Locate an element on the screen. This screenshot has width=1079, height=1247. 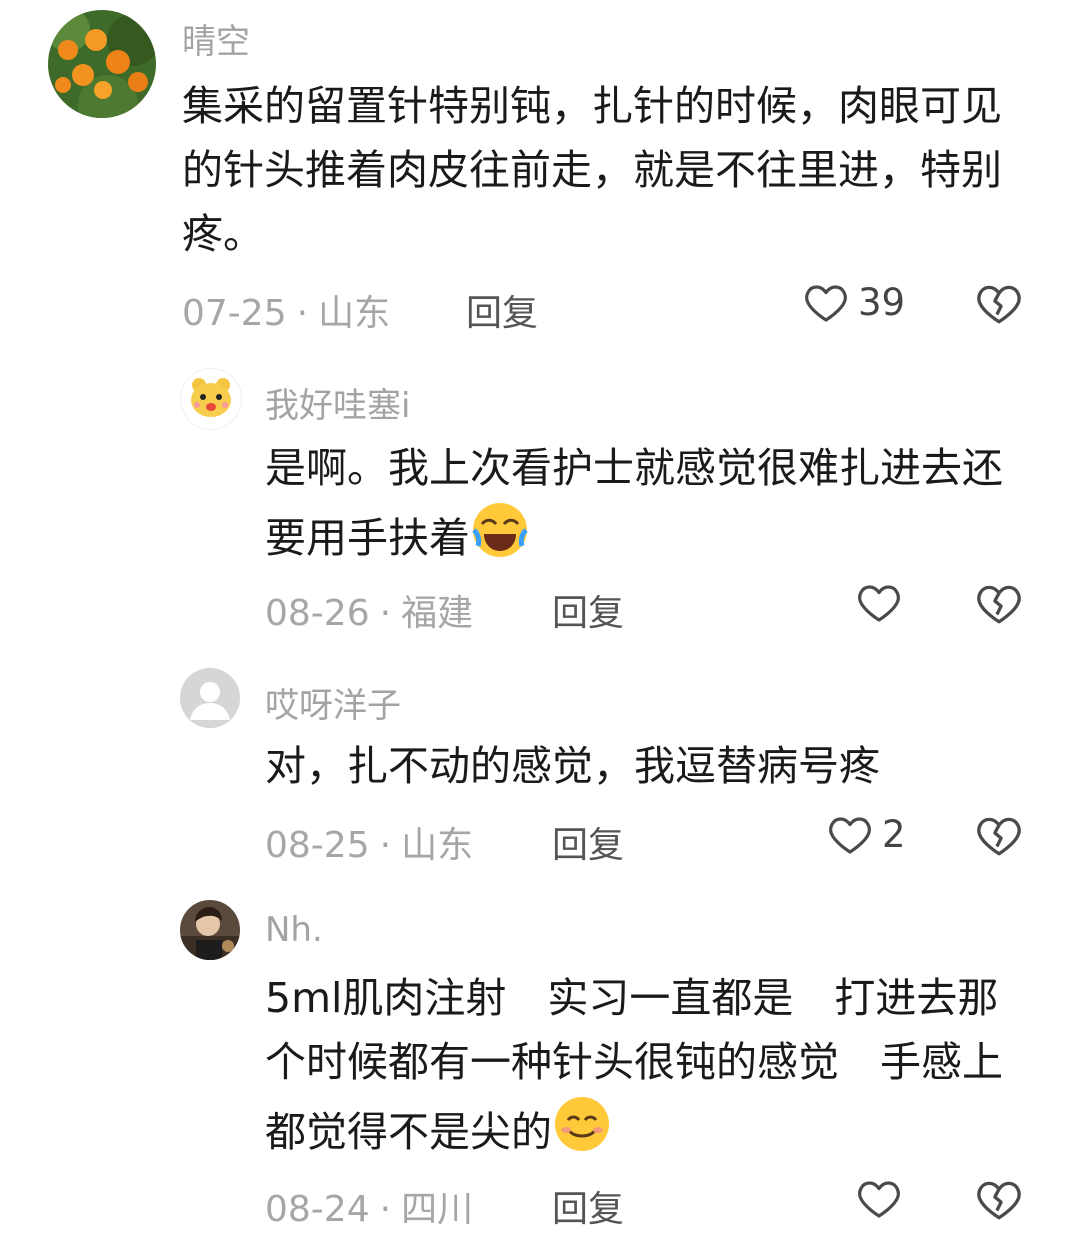
comment-location: 福建 is located at coordinates (437, 613).